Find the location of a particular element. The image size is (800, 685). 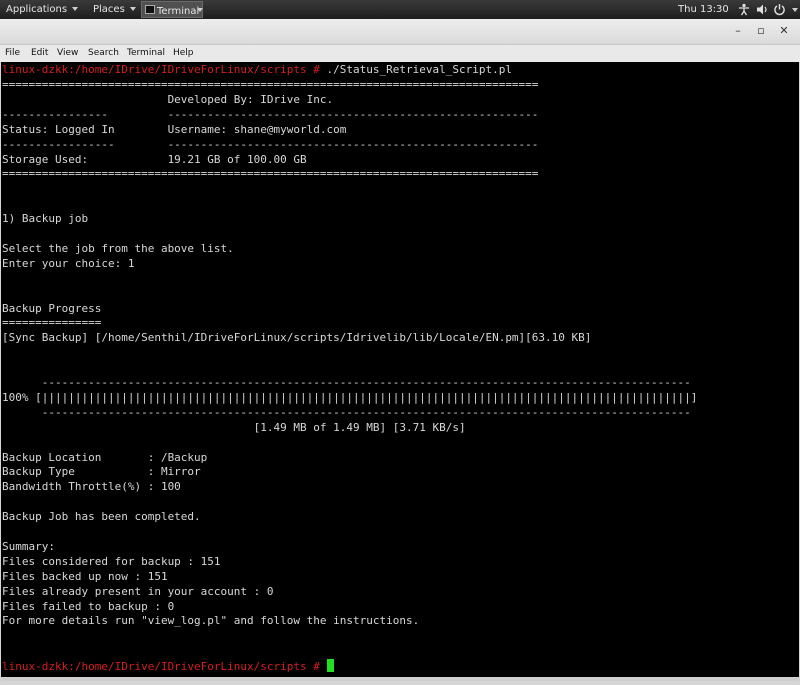

command-text: ./Status_Retrieval_Script.pl is located at coordinates (419, 69).